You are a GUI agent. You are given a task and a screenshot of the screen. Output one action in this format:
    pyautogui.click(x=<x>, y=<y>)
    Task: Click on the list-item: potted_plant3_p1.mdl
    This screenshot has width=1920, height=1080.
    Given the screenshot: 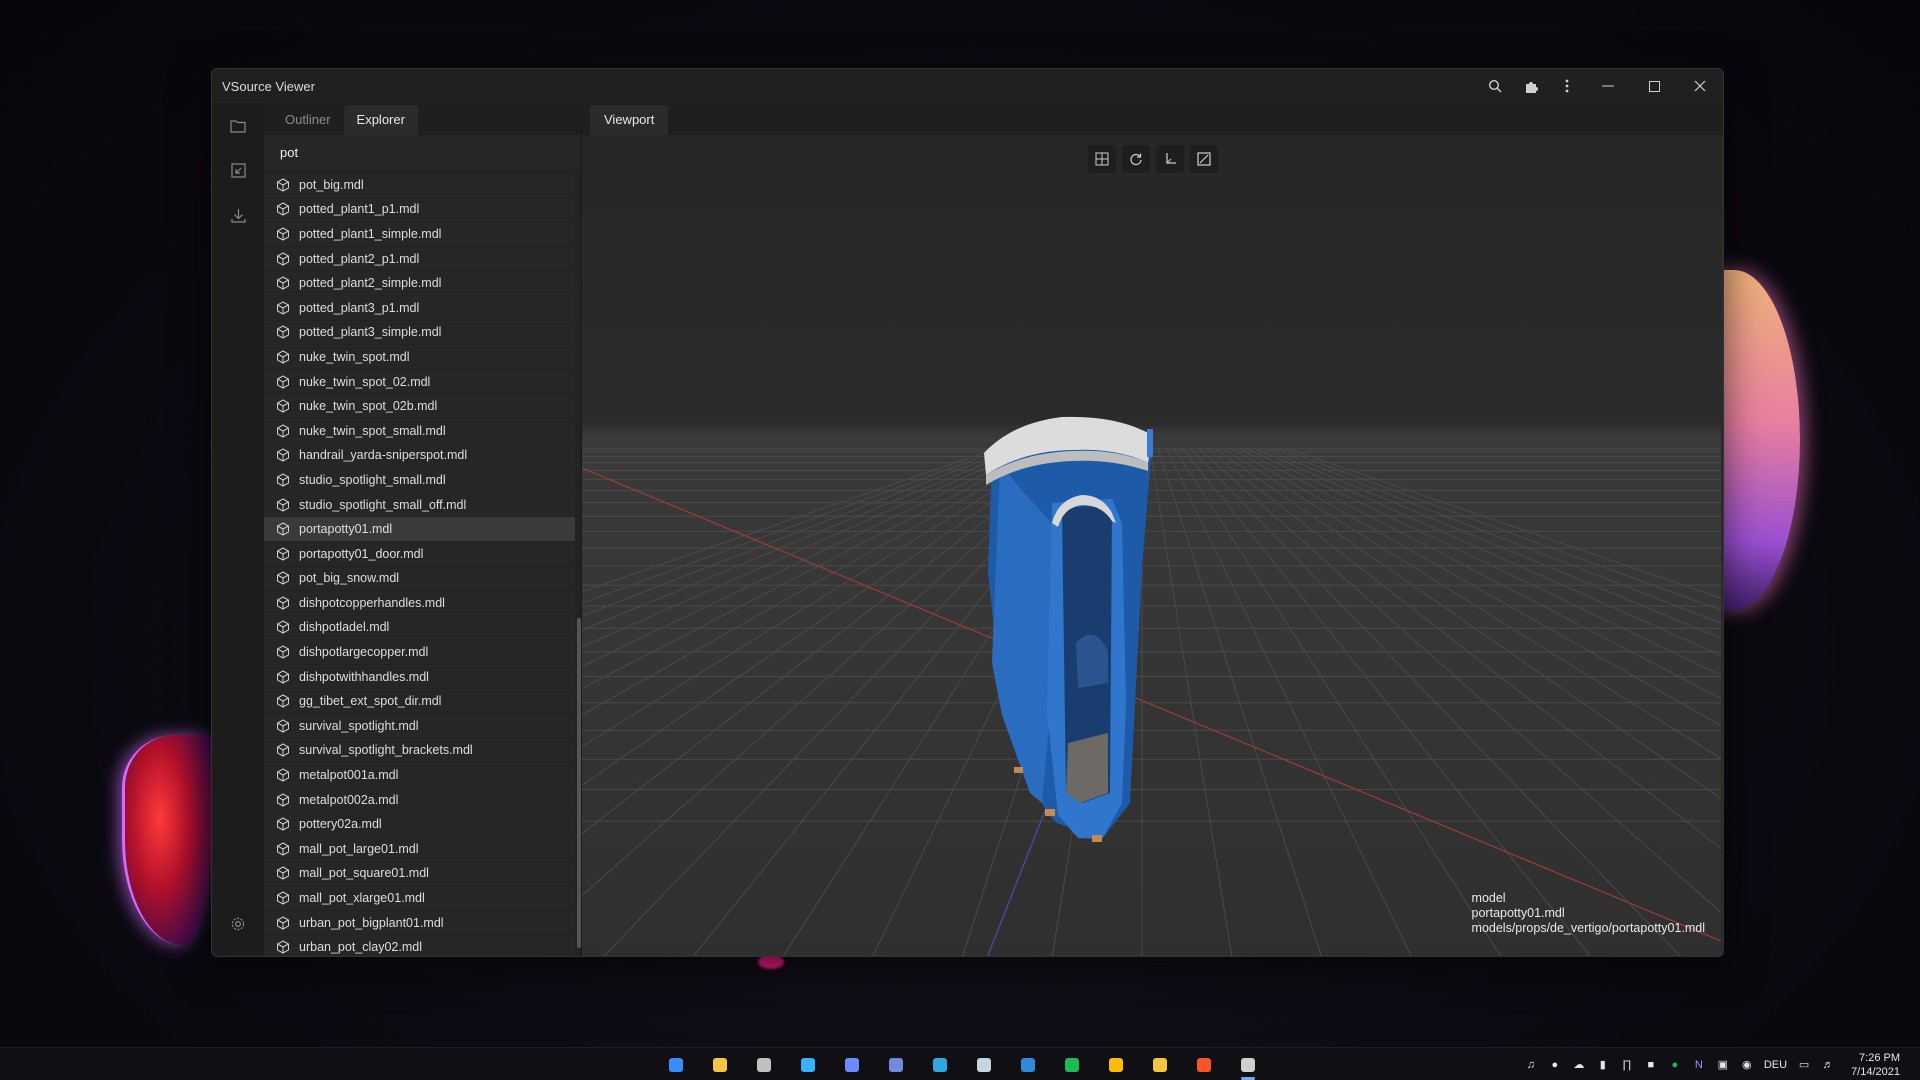 What is the action you would take?
    pyautogui.click(x=419, y=308)
    